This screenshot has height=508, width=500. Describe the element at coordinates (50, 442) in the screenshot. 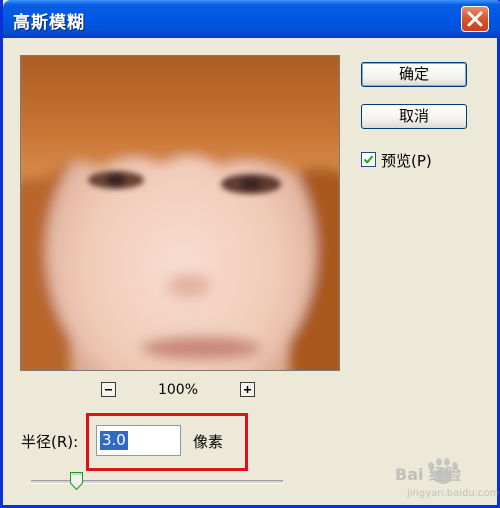

I see `radius-label: 半径(R):` at that location.